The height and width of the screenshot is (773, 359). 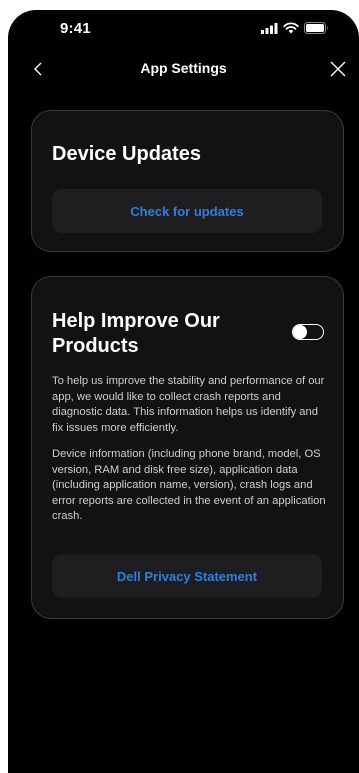 I want to click on cellular-signal-icon, so click(x=269, y=28).